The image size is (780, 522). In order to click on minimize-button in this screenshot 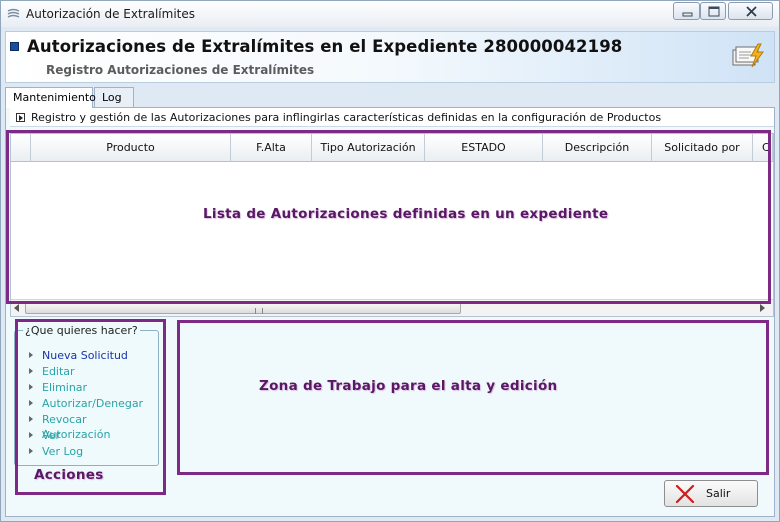, I will do `click(686, 11)`.